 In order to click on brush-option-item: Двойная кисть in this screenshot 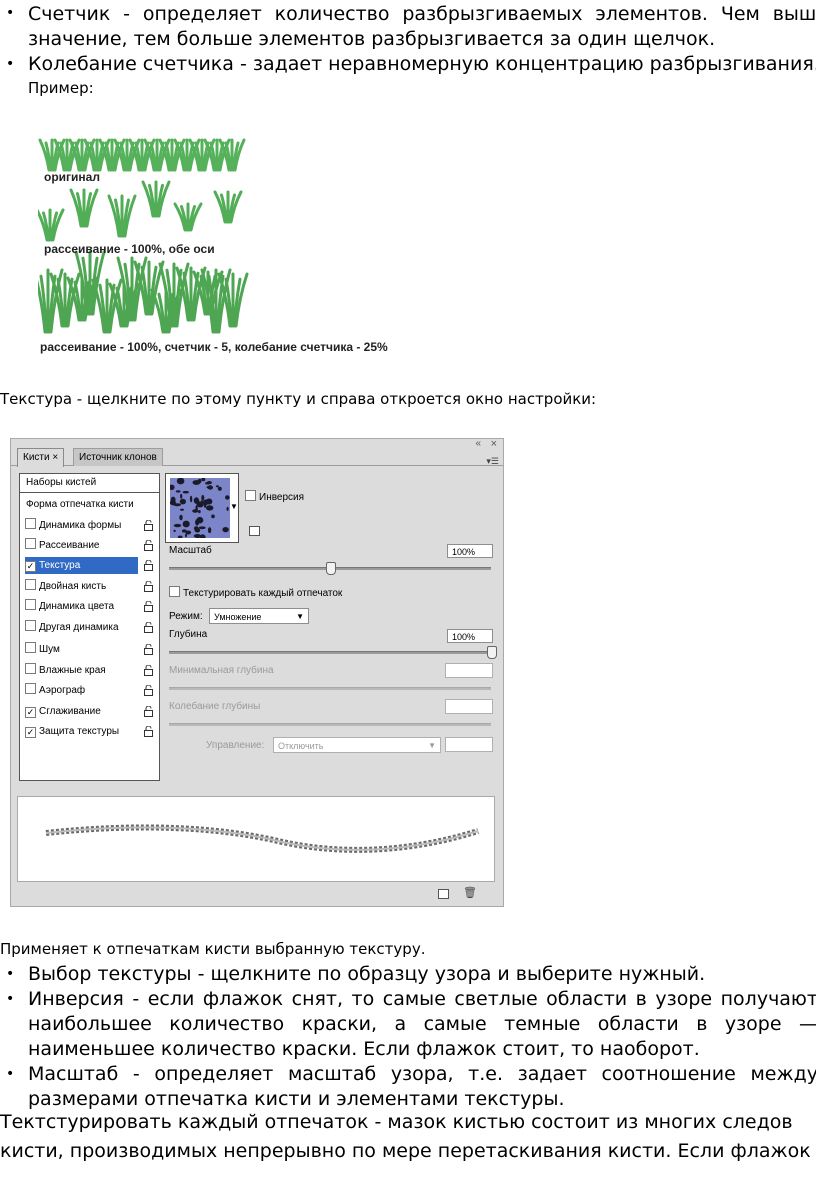, I will do `click(65, 586)`.